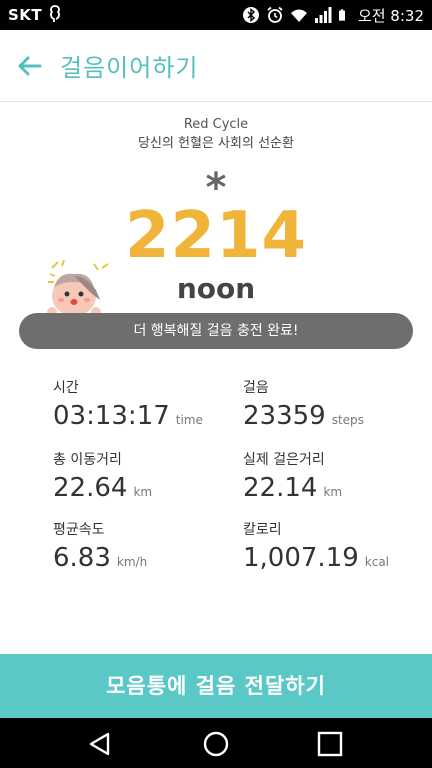 The width and height of the screenshot is (432, 768). What do you see at coordinates (148, 478) in the screenshot?
I see `stat-total-distance: 총 이동거리 22.64 km` at bounding box center [148, 478].